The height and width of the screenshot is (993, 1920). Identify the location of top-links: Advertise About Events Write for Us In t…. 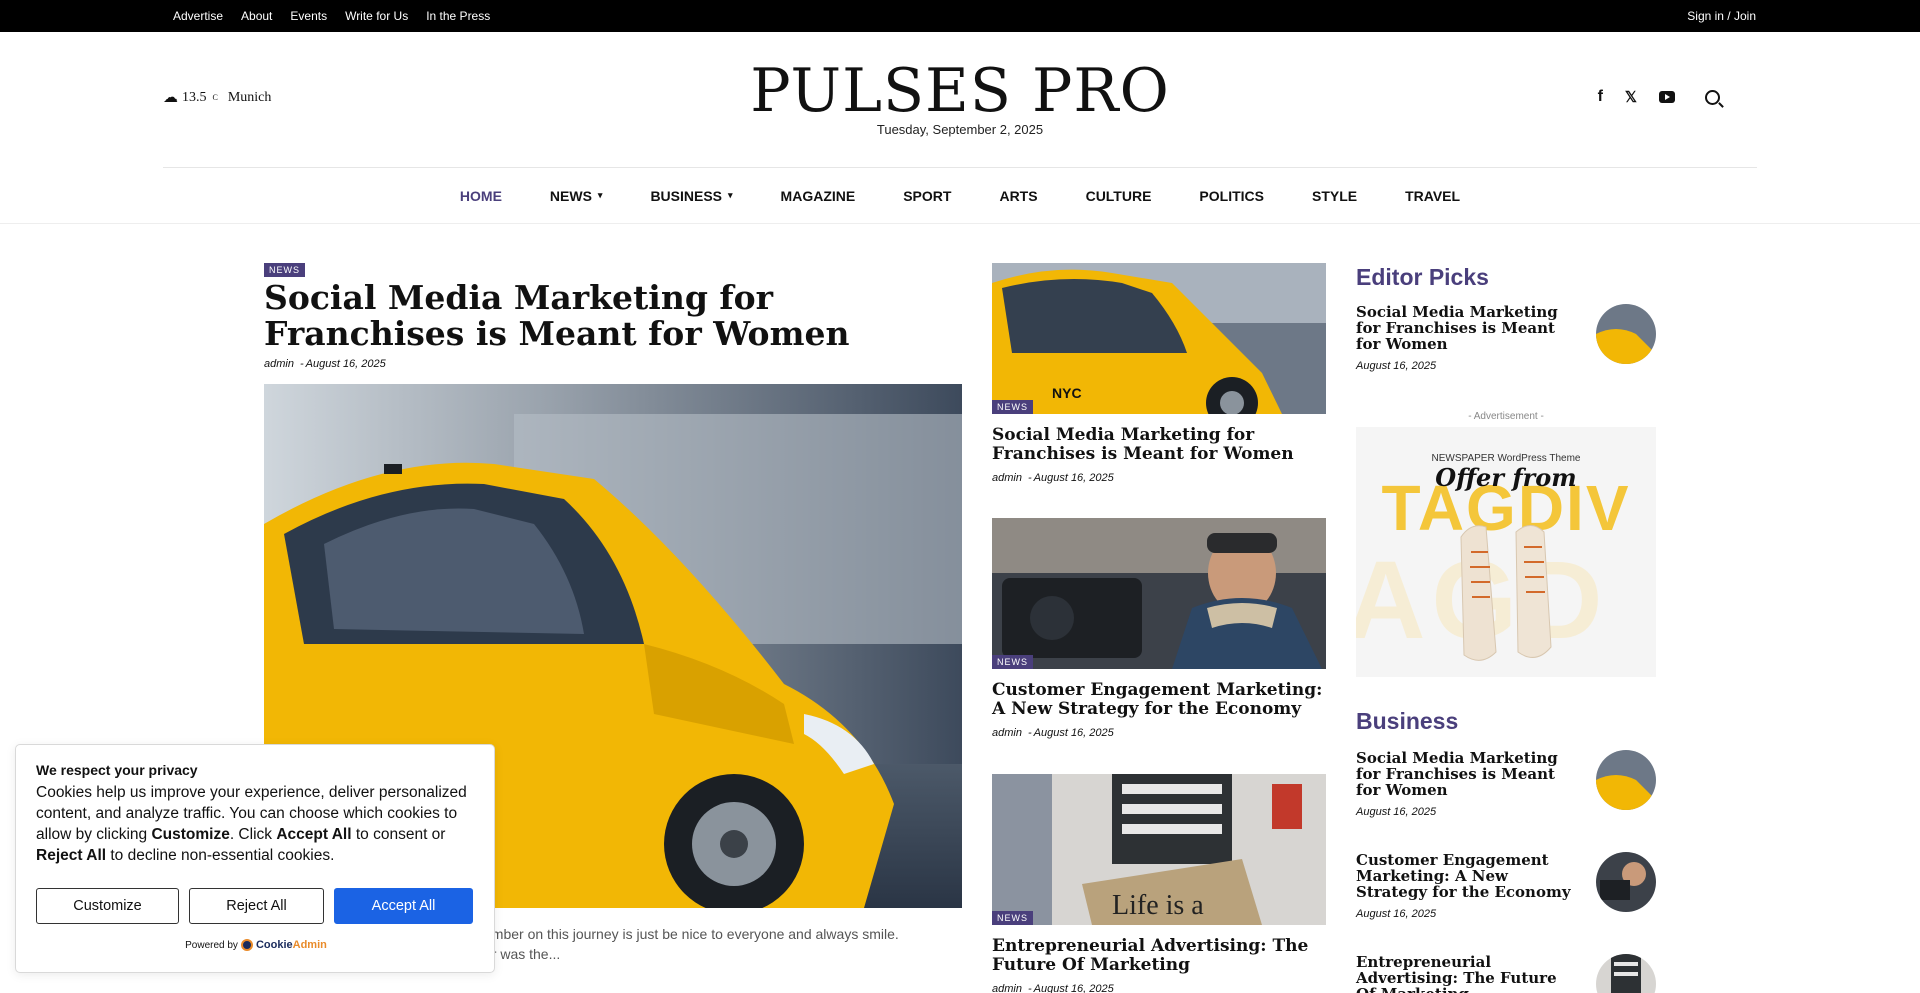
(331, 16).